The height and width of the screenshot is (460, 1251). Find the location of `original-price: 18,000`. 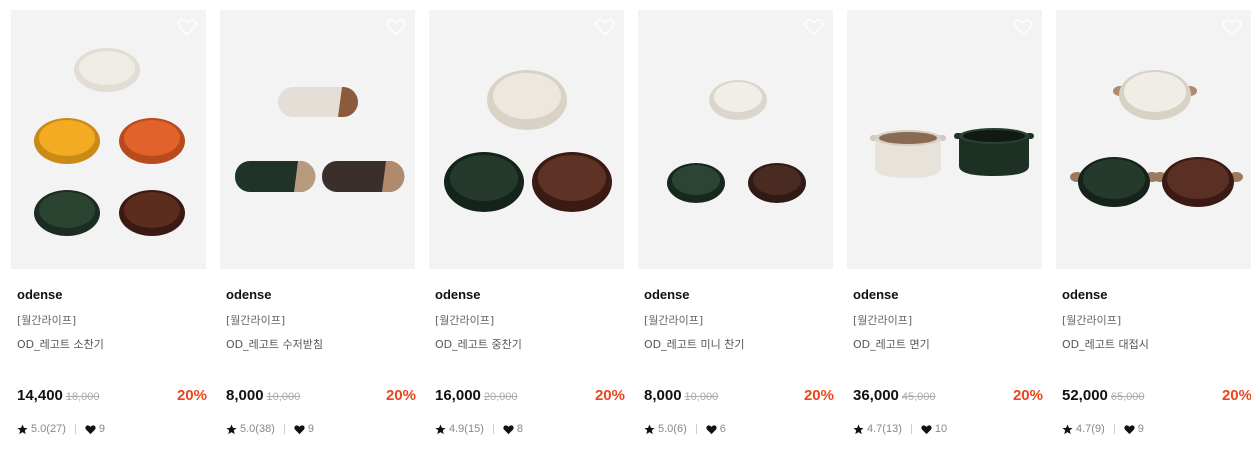

original-price: 18,000 is located at coordinates (82, 397).